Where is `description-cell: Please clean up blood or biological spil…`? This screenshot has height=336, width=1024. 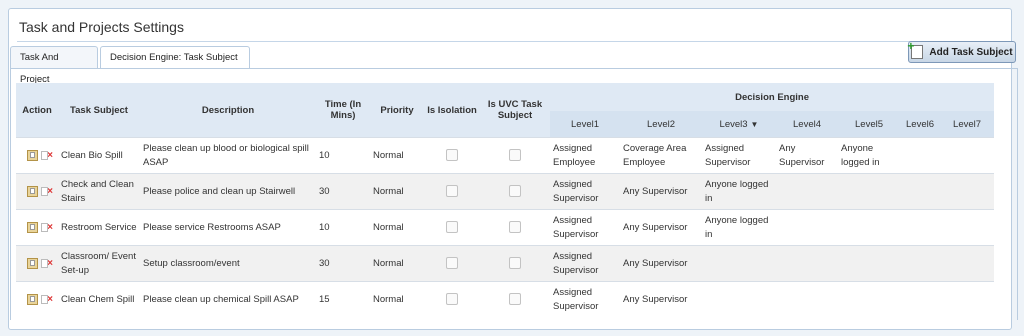 description-cell: Please clean up blood or biological spil… is located at coordinates (228, 155).